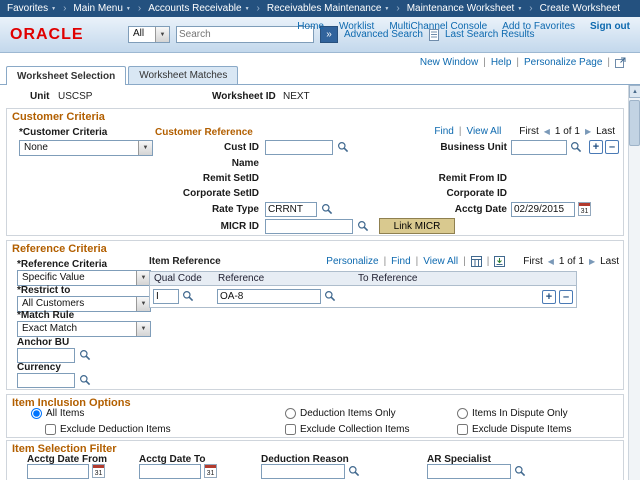  Describe the element at coordinates (84, 329) in the screenshot. I see `match-rule-dropdown: Exact Match ▼` at that location.